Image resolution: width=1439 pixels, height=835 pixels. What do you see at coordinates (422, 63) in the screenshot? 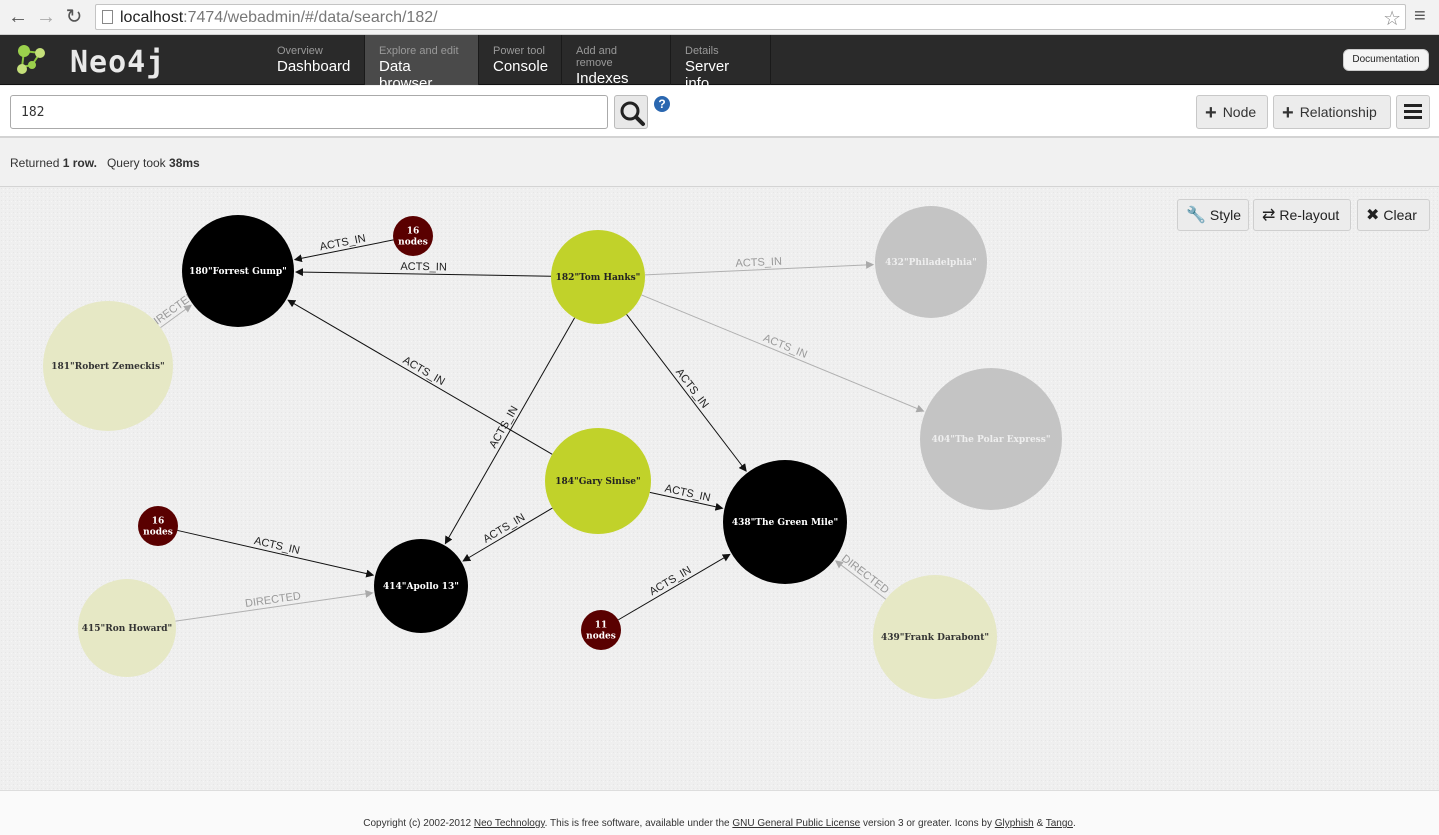
I see `tab-data-browser: Explore and edit Data browser` at bounding box center [422, 63].